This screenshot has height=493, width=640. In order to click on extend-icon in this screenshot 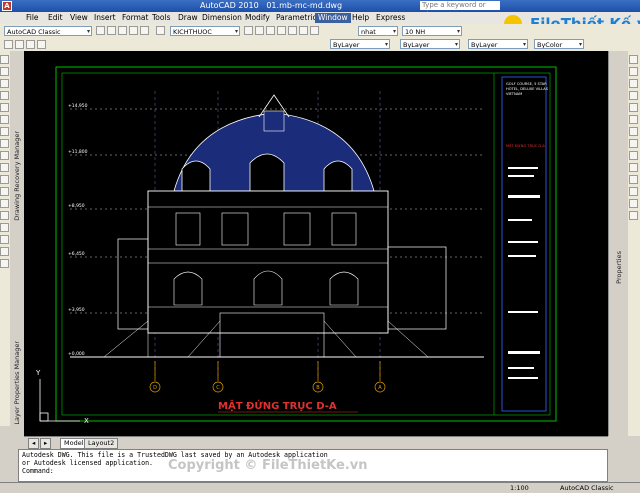, I will do `click(633, 179)`.